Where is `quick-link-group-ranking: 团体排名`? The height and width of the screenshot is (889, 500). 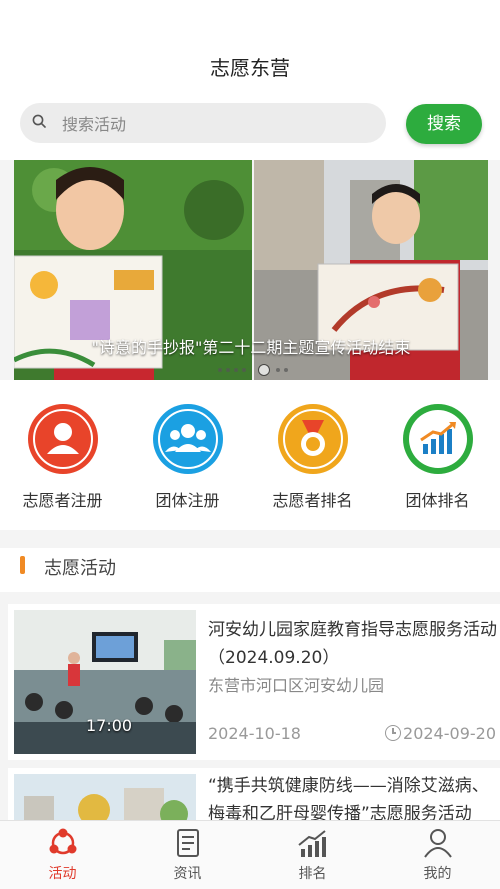 quick-link-group-ranking: 团体排名 is located at coordinates (437, 457).